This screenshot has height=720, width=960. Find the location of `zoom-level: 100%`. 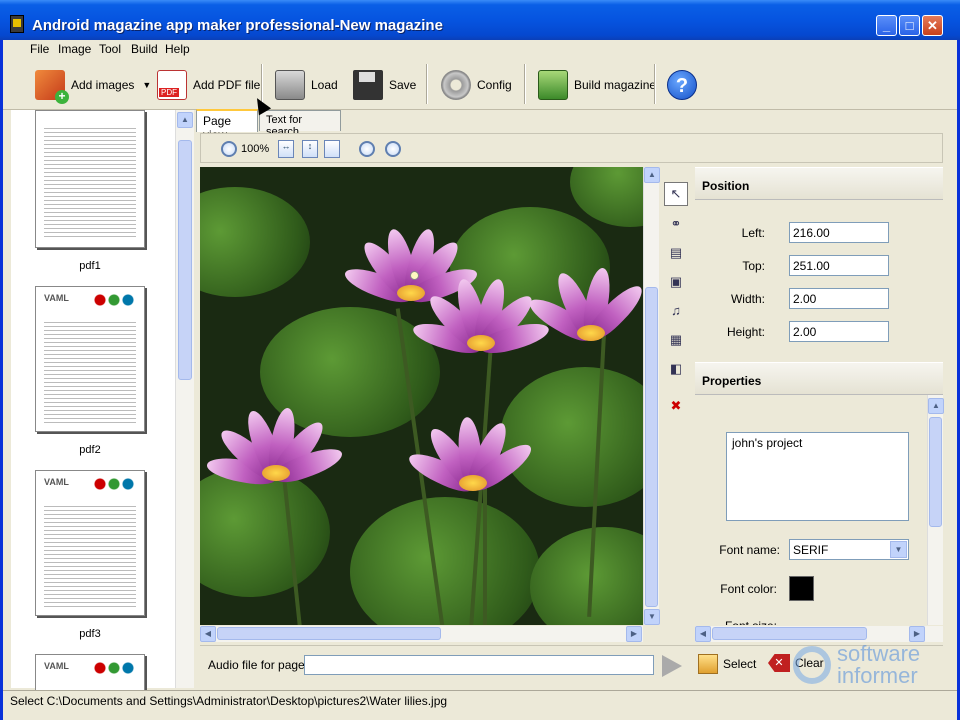

zoom-level: 100% is located at coordinates (255, 149).